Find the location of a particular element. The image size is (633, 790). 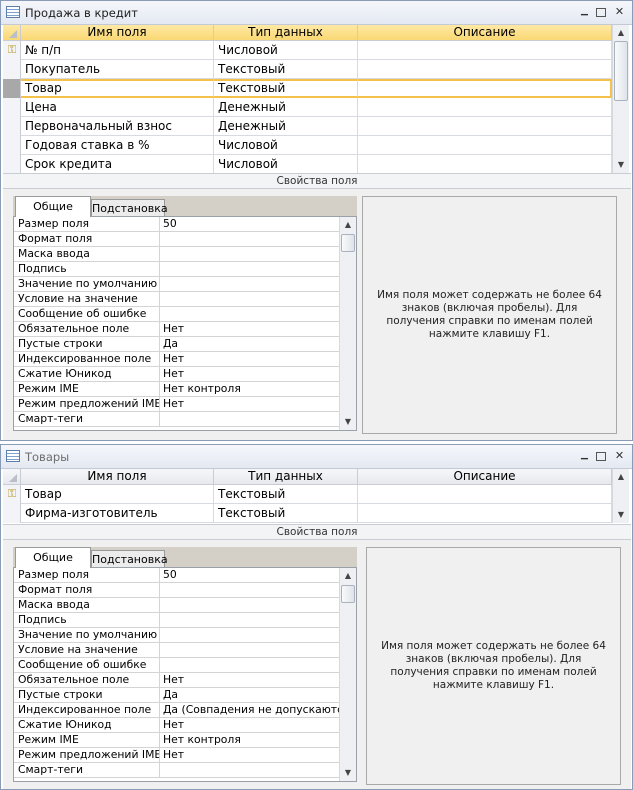

column-header-field-name: Имя поля is located at coordinates (117, 33).